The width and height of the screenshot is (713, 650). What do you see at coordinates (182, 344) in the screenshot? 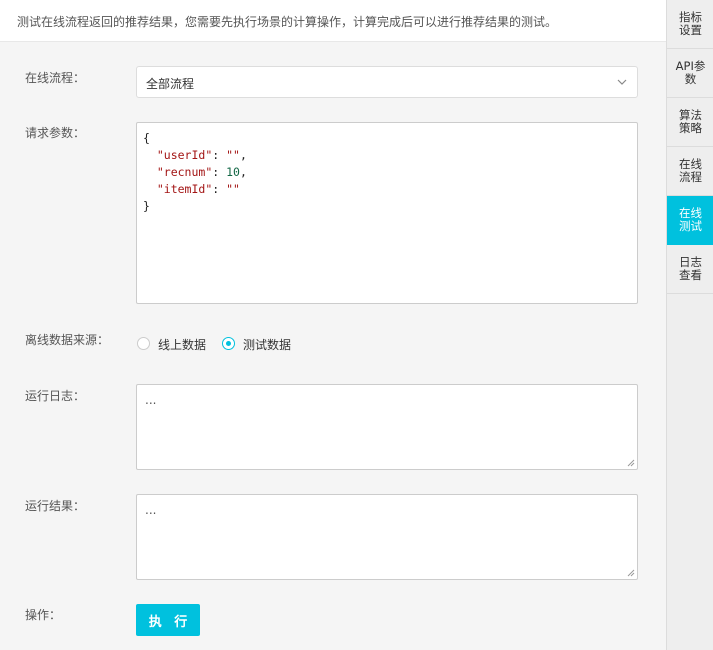
I see `radio-online-data-label: 线上数据` at bounding box center [182, 344].